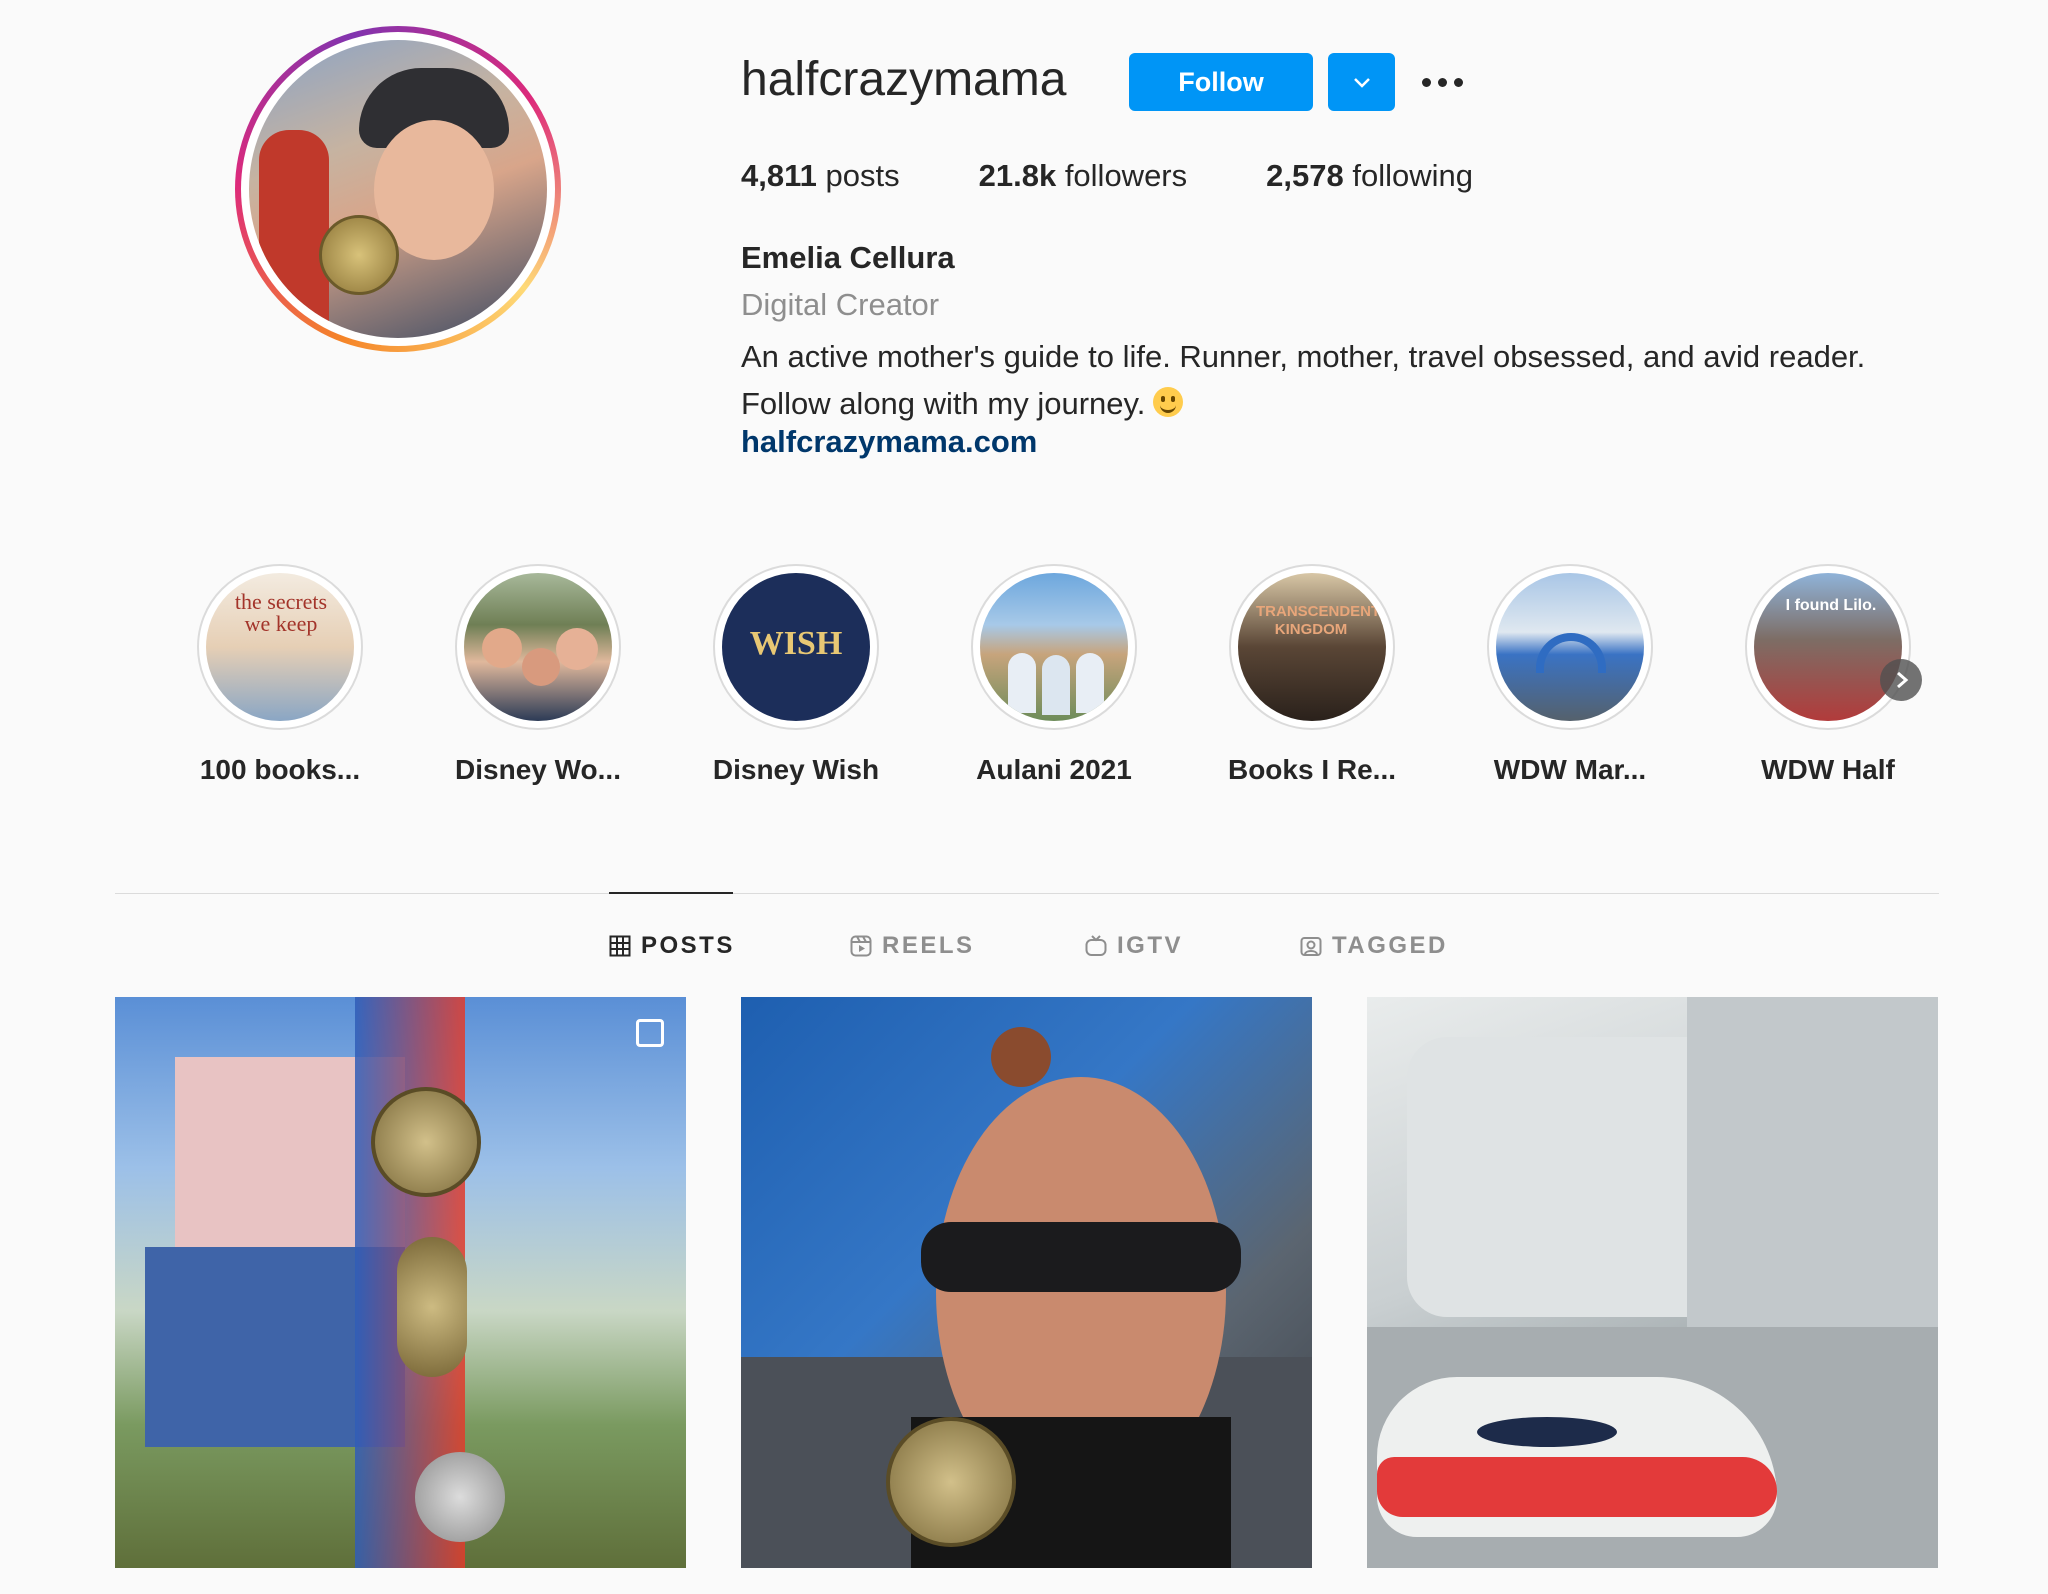 This screenshot has width=2048, height=1594. What do you see at coordinates (1831, 605) in the screenshot?
I see `highlight-cover-text: I found Lilo.` at bounding box center [1831, 605].